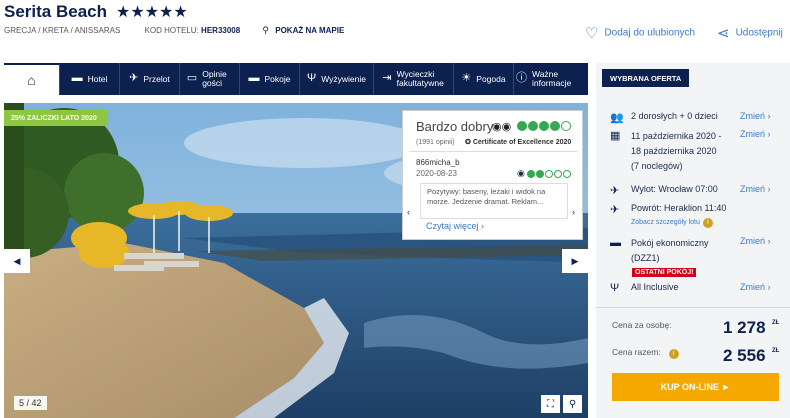  I want to click on fullscreen-button: ⛶, so click(550, 404).